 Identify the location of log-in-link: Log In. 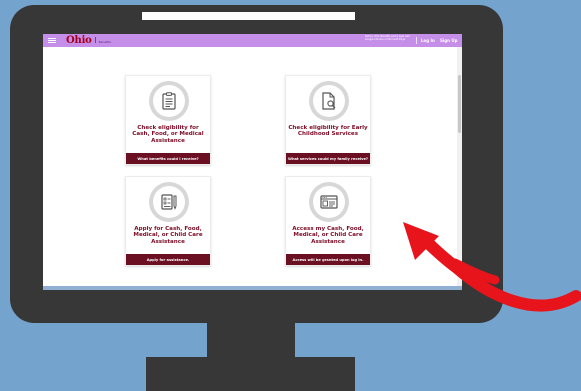
(428, 40).